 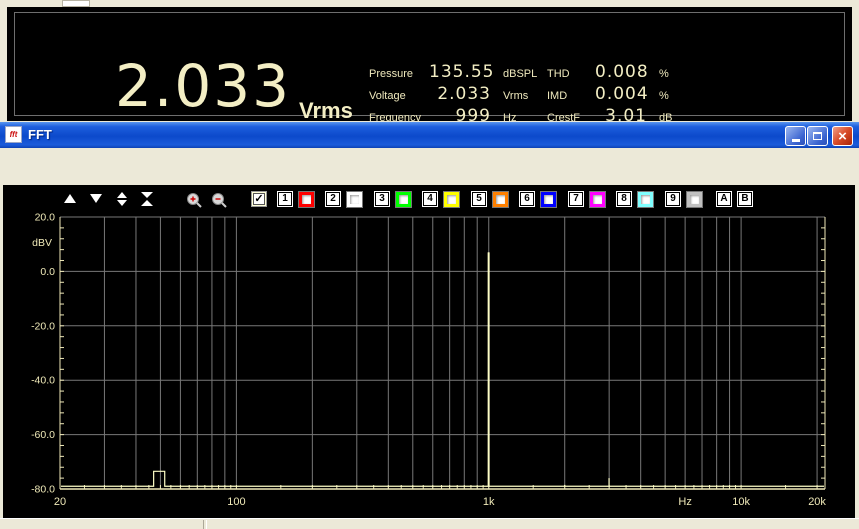 I want to click on close-icon: ×, so click(x=842, y=136).